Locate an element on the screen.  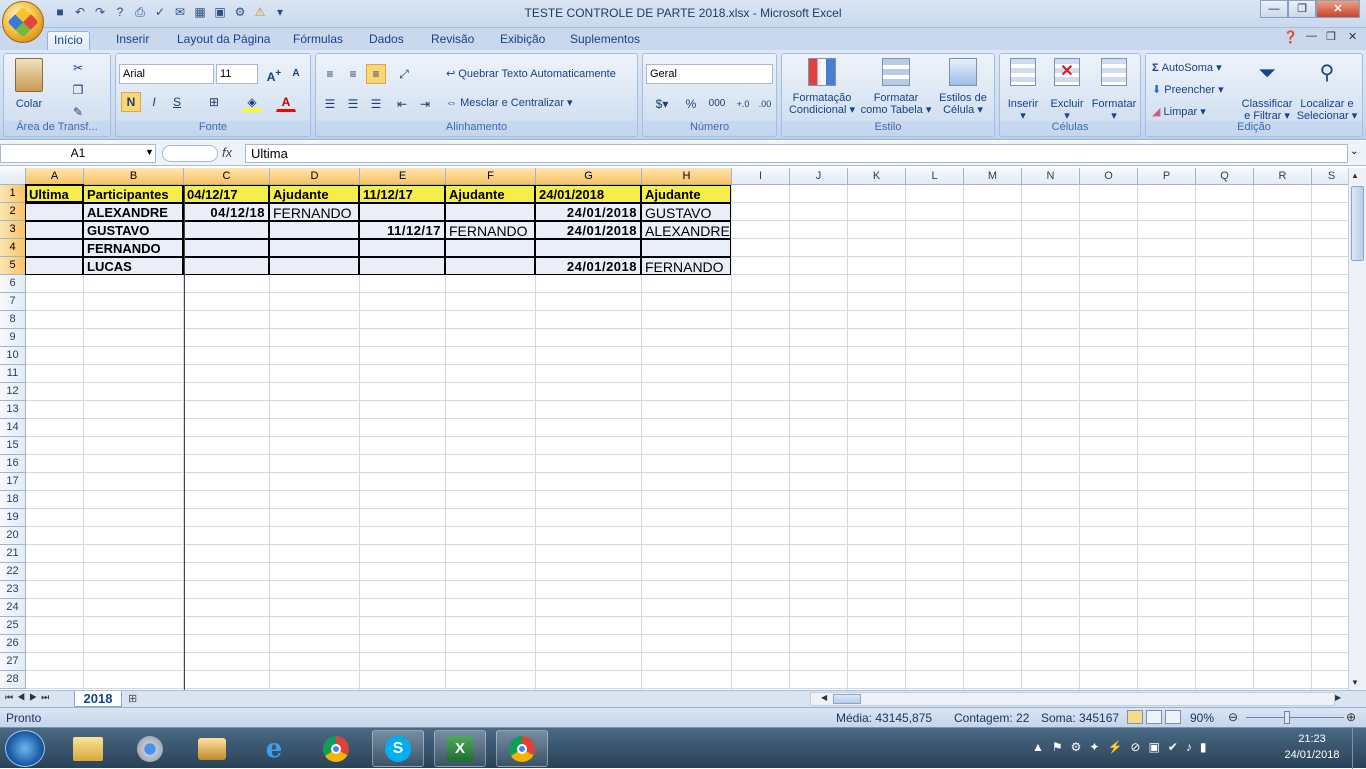
align-right-icon: ☰ is located at coordinates (376, 104).